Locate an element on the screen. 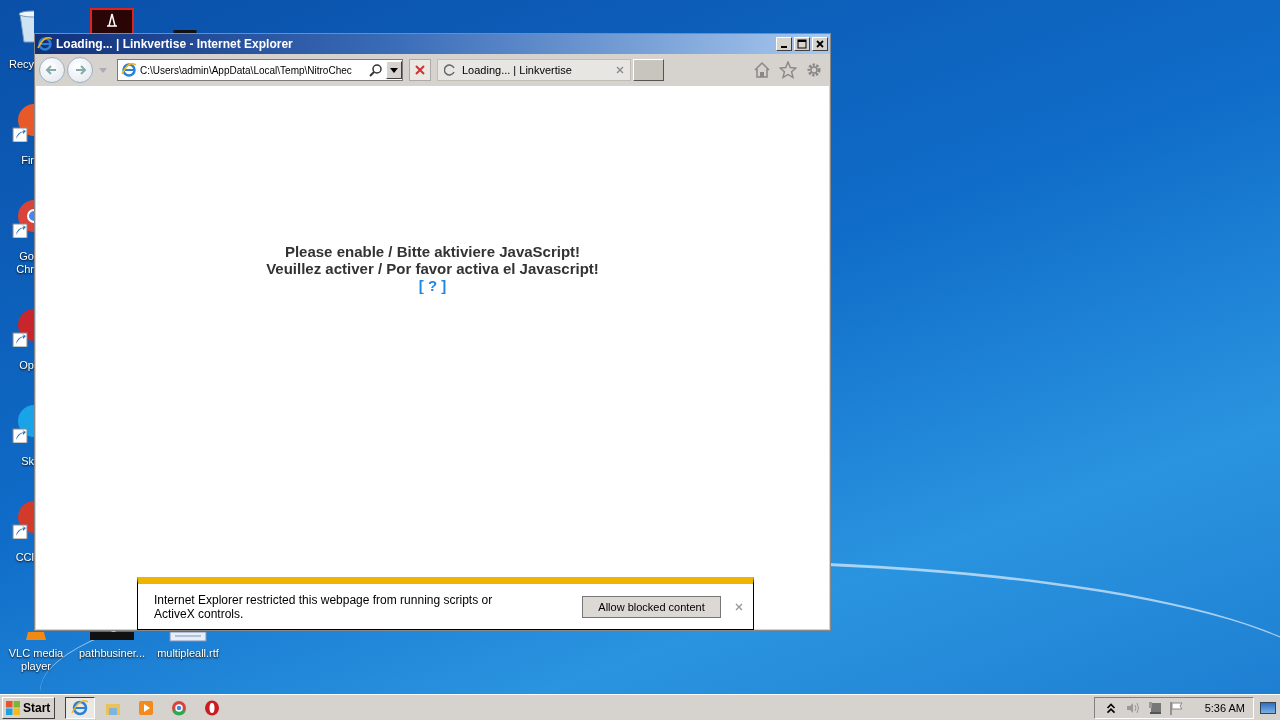 This screenshot has width=1280, height=720. star-icon is located at coordinates (788, 70).